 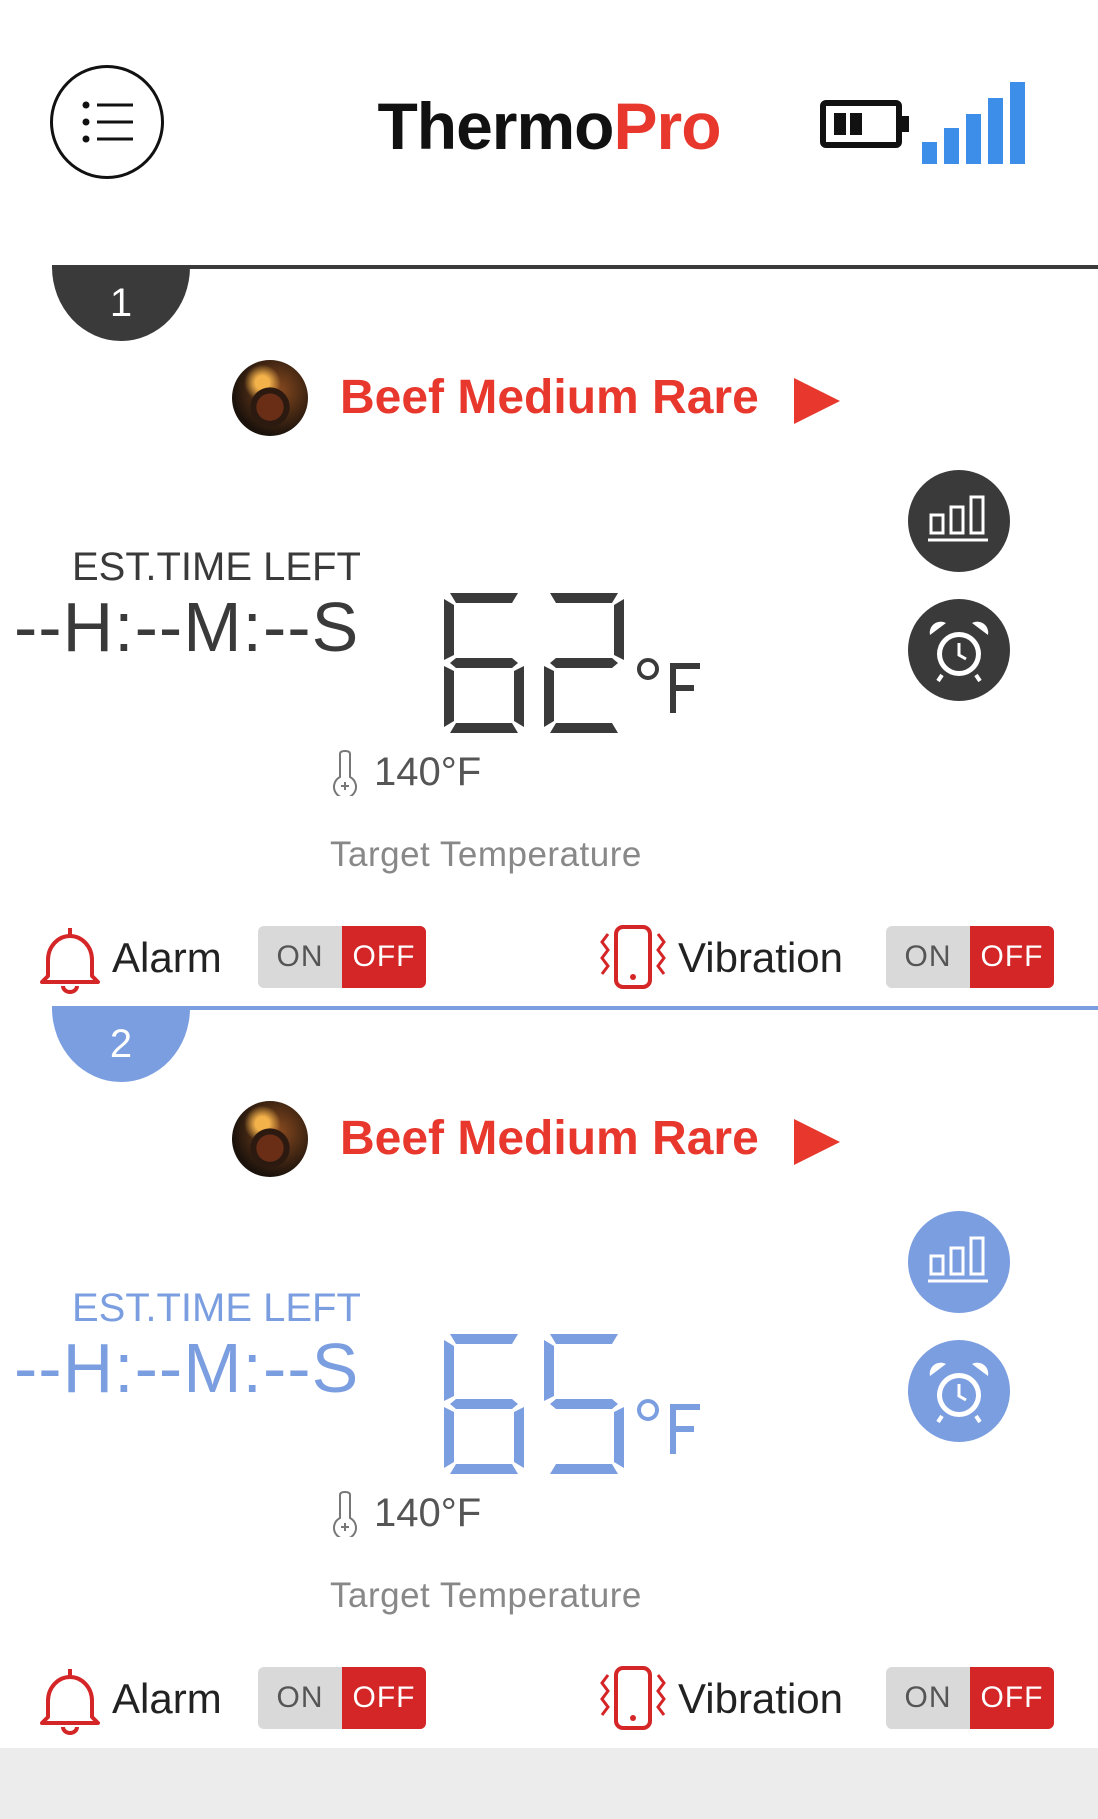 I want to click on app-header: ThermoPro, so click(x=549, y=120).